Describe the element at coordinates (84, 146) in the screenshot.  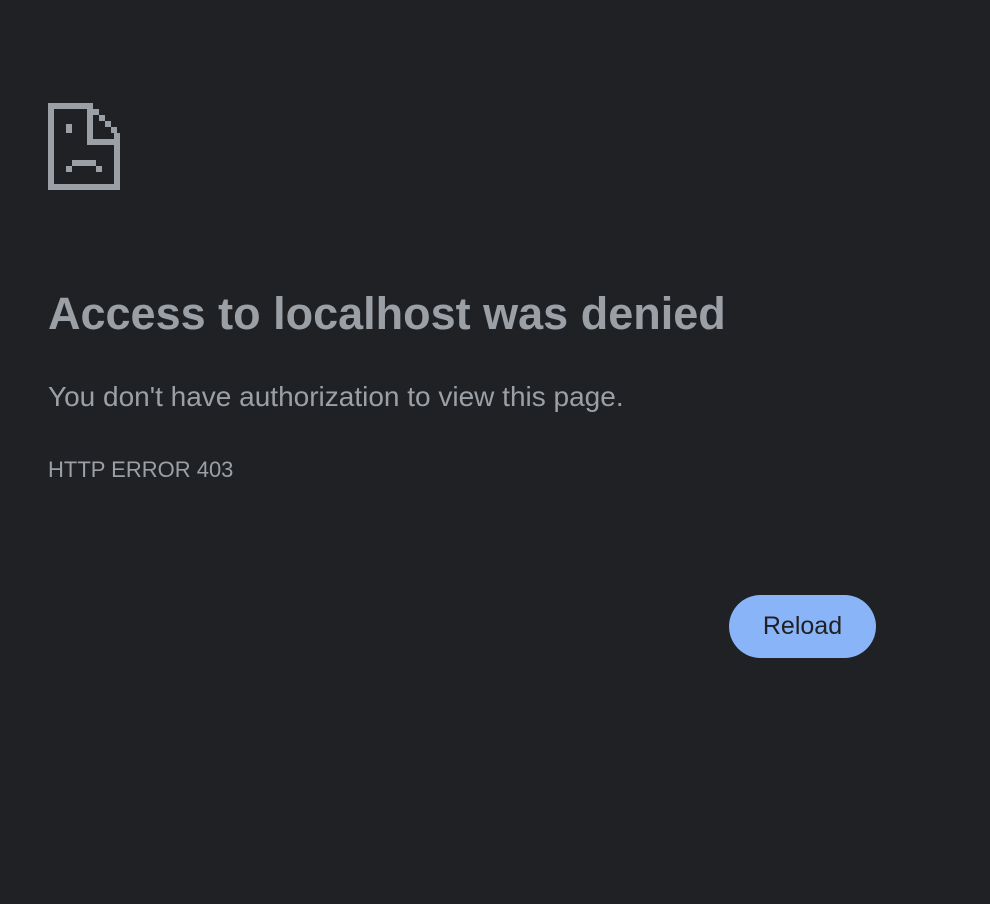
I see `sad-document-icon` at that location.